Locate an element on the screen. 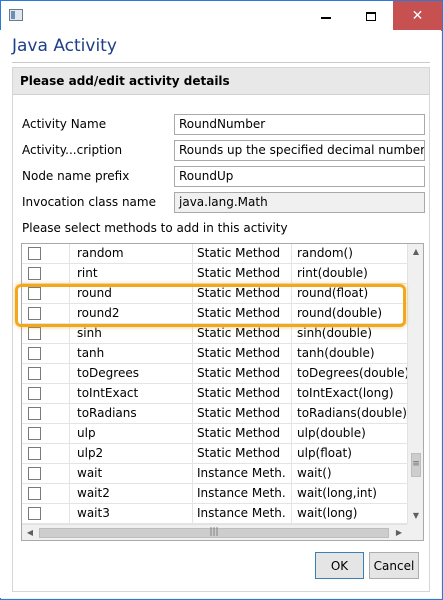 Image resolution: width=443 pixels, height=600 pixels. grip-icon: ≡ is located at coordinates (416, 464).